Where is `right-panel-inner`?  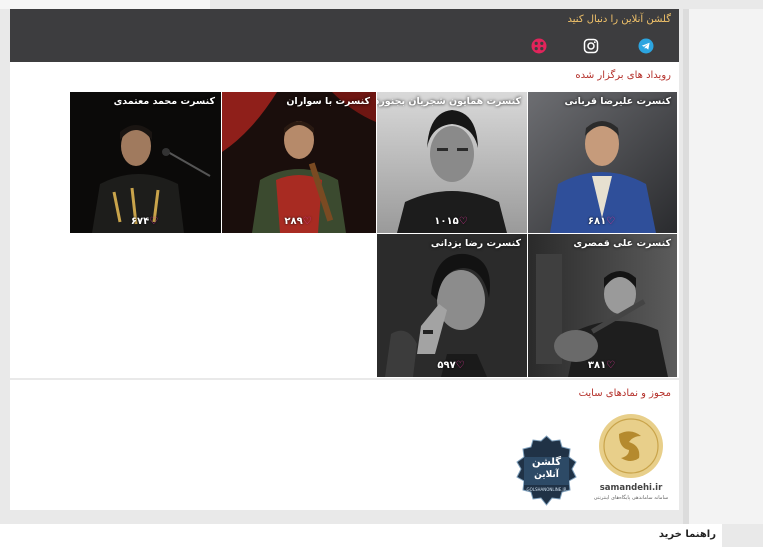
right-panel-inner is located at coordinates (726, 266).